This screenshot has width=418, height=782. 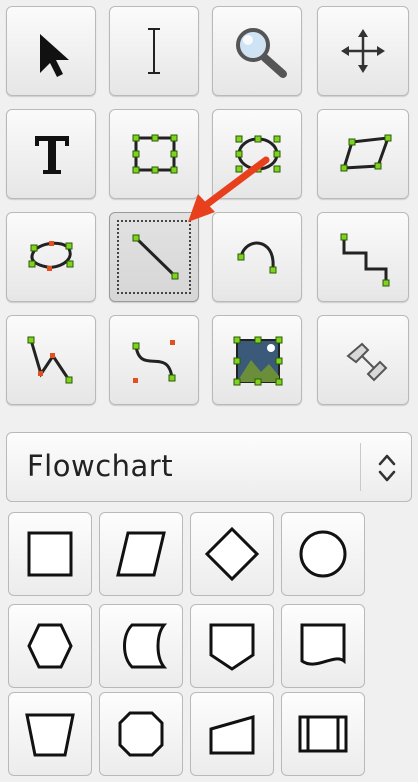 I want to click on four-way-arrows-icon, so click(x=363, y=51).